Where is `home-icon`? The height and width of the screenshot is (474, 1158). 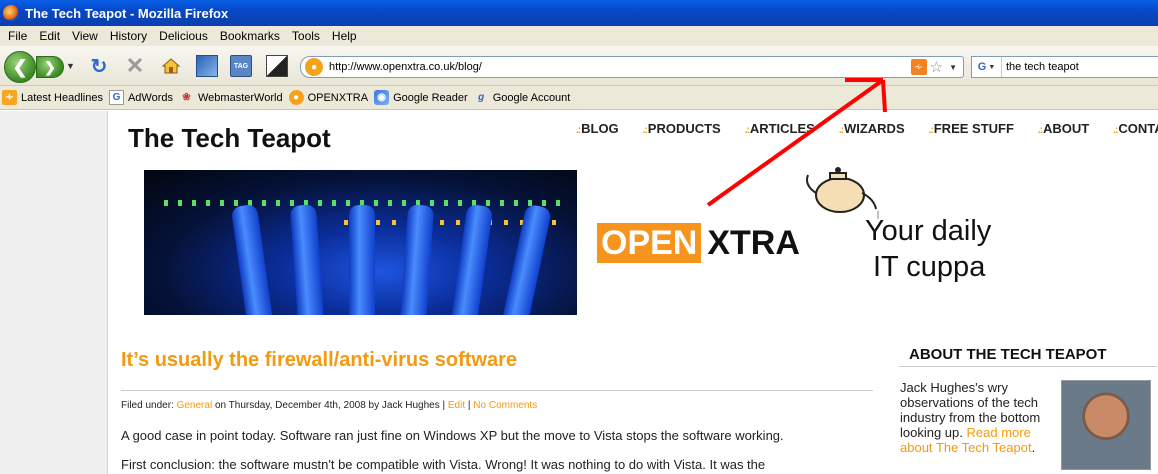 home-icon is located at coordinates (171, 66).